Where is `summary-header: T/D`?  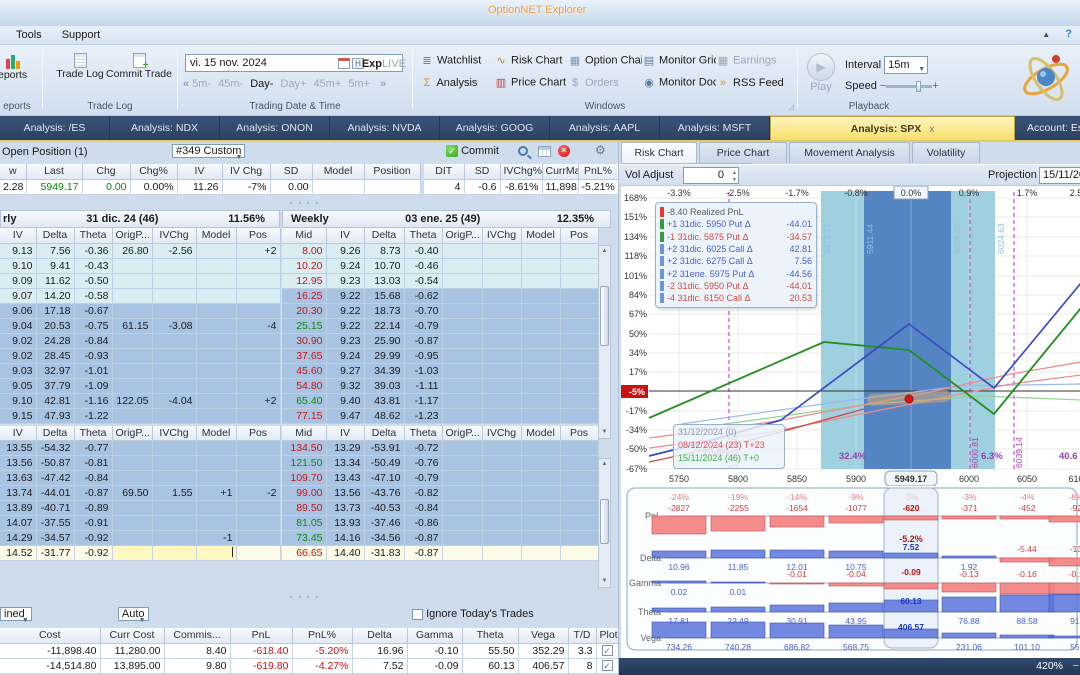 summary-header: T/D is located at coordinates (582, 636).